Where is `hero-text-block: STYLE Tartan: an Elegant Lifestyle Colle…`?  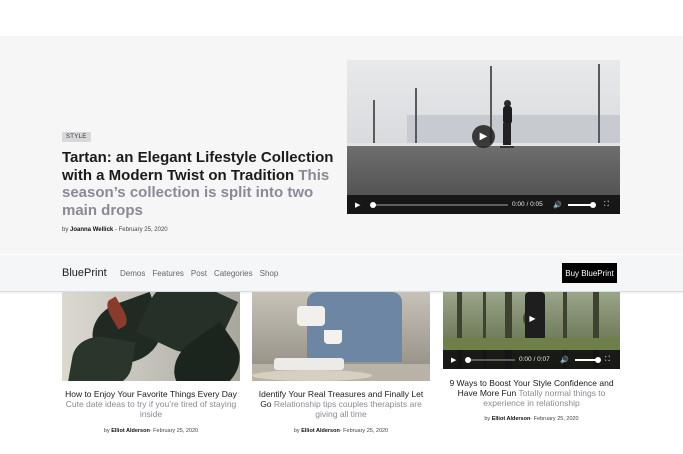 hero-text-block: STYLE Tartan: an Elegant Lifestyle Colle… is located at coordinates (198, 179).